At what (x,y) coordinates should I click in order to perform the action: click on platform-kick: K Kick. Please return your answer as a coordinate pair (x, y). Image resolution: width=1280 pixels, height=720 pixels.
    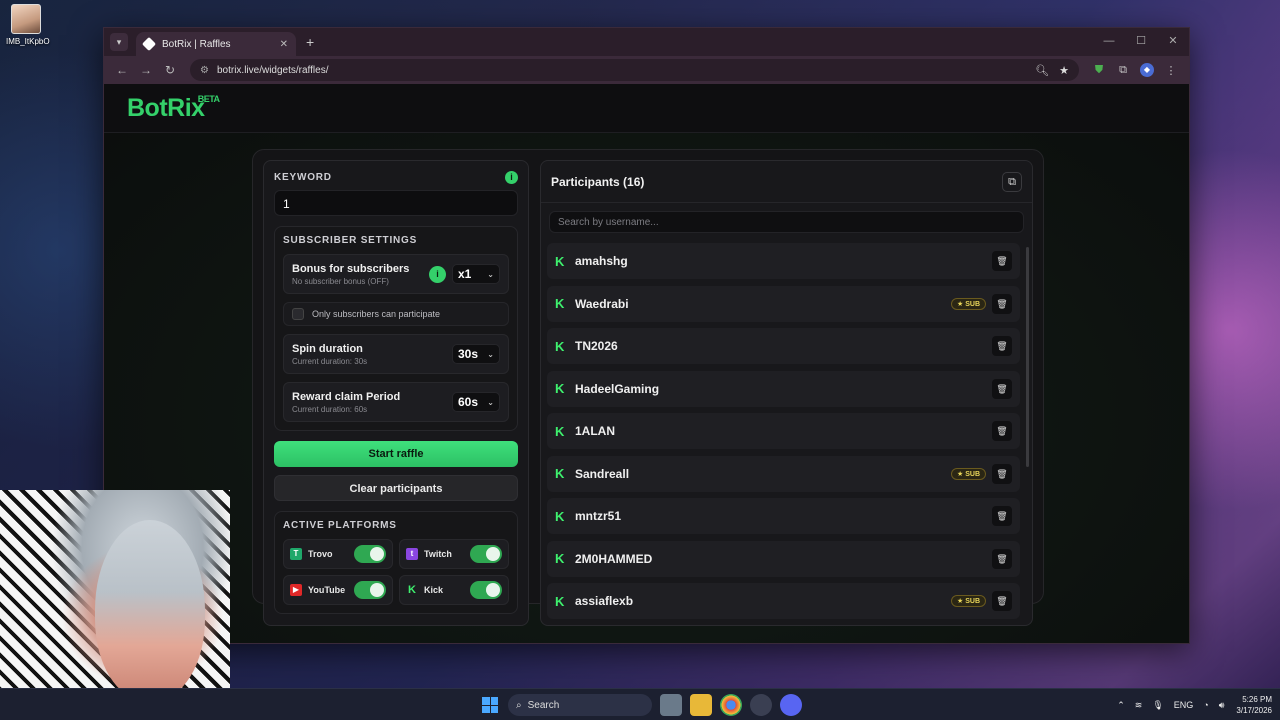
    Looking at the image, I should click on (454, 590).